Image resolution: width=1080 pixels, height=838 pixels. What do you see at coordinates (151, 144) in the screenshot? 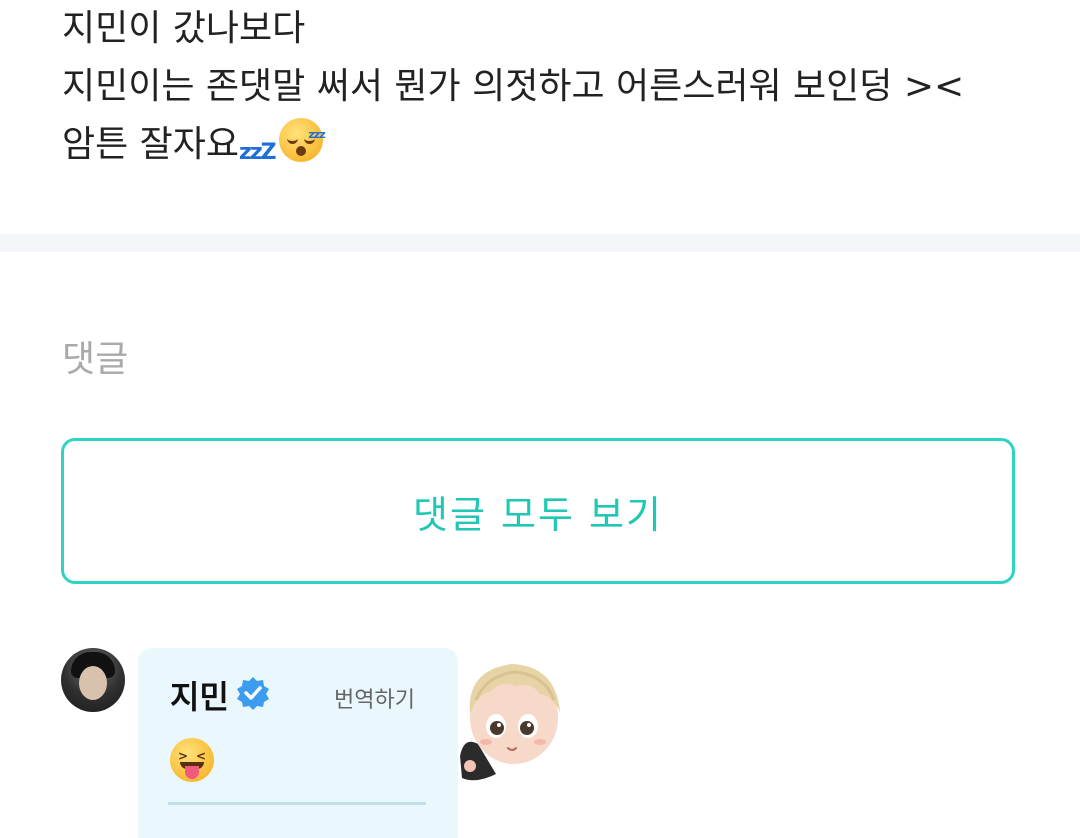
I see `post-line-3-text: 암튼 잘자요` at bounding box center [151, 144].